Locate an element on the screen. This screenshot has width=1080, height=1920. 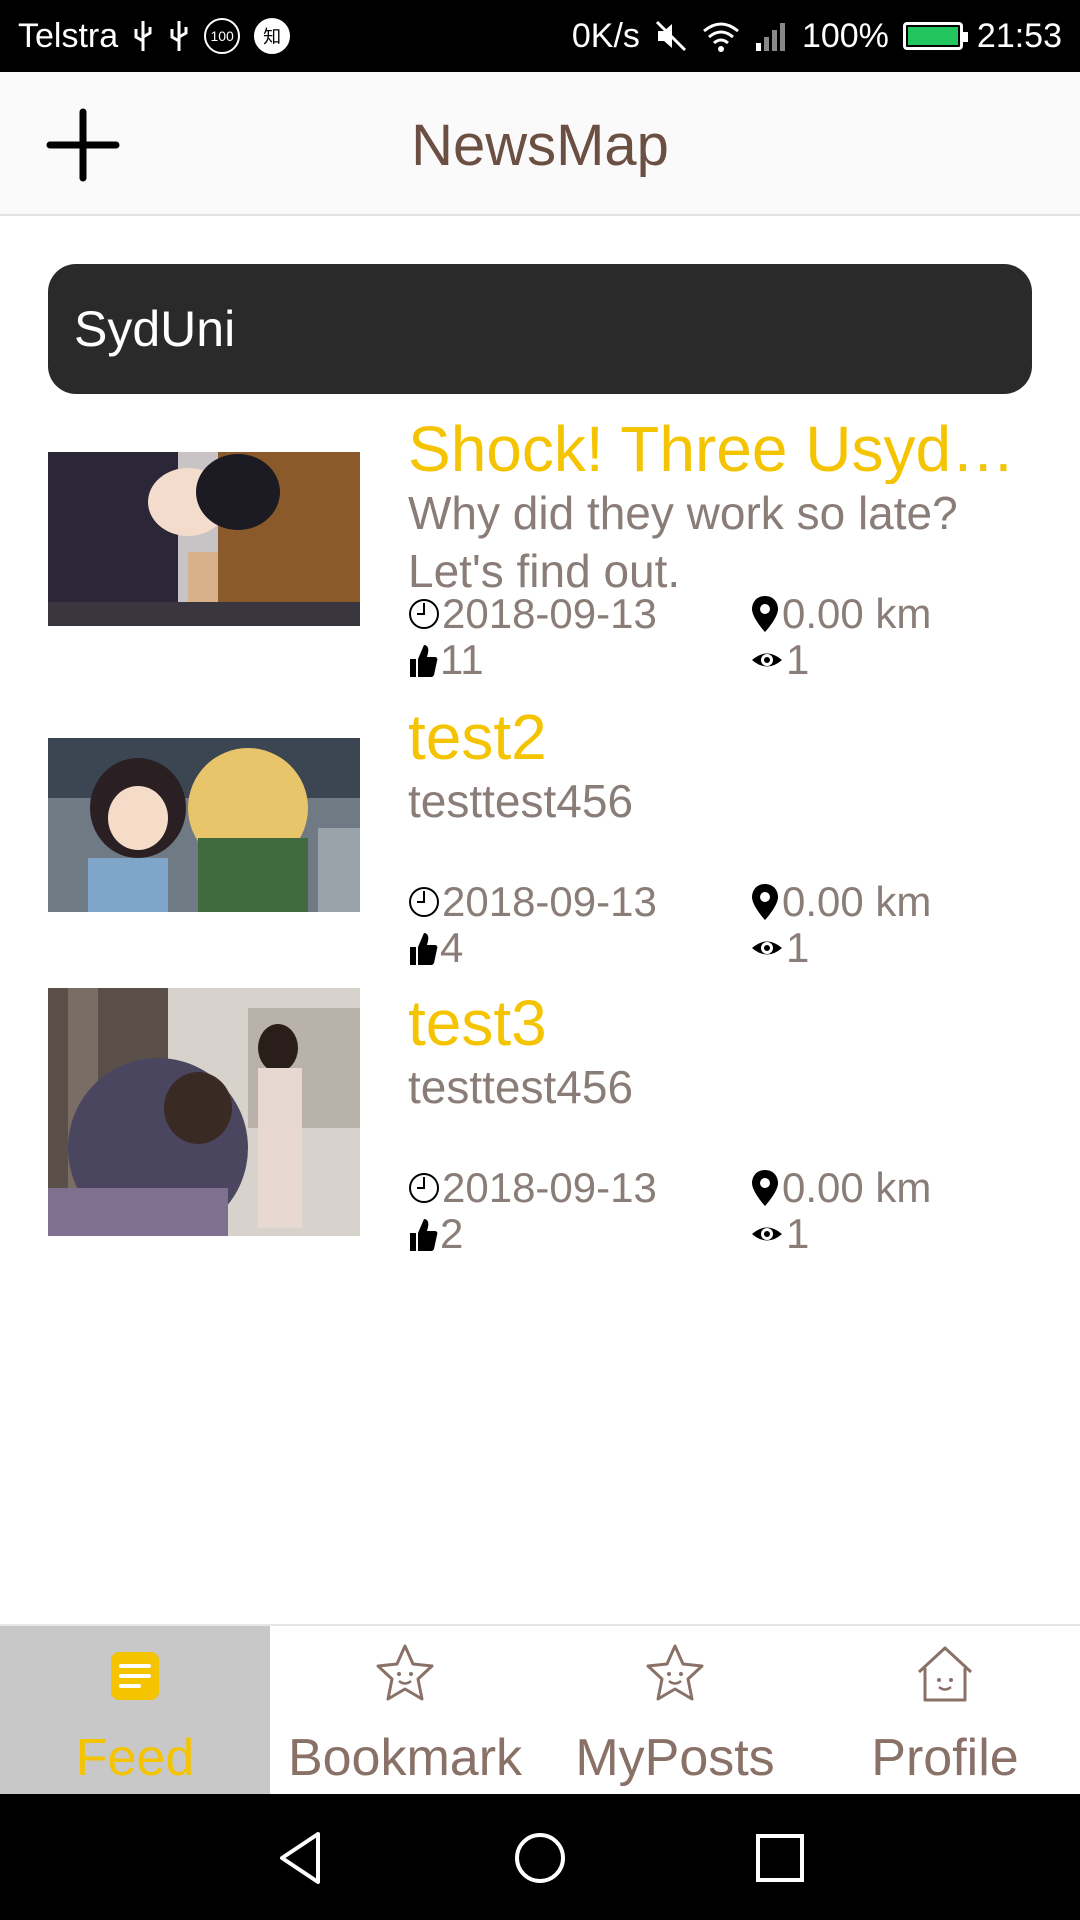
feed-likes: 2 is located at coordinates (435, 1234).